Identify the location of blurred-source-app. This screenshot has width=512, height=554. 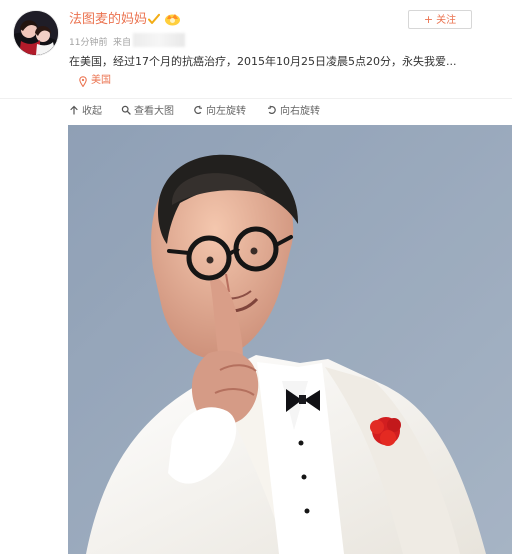
(159, 40).